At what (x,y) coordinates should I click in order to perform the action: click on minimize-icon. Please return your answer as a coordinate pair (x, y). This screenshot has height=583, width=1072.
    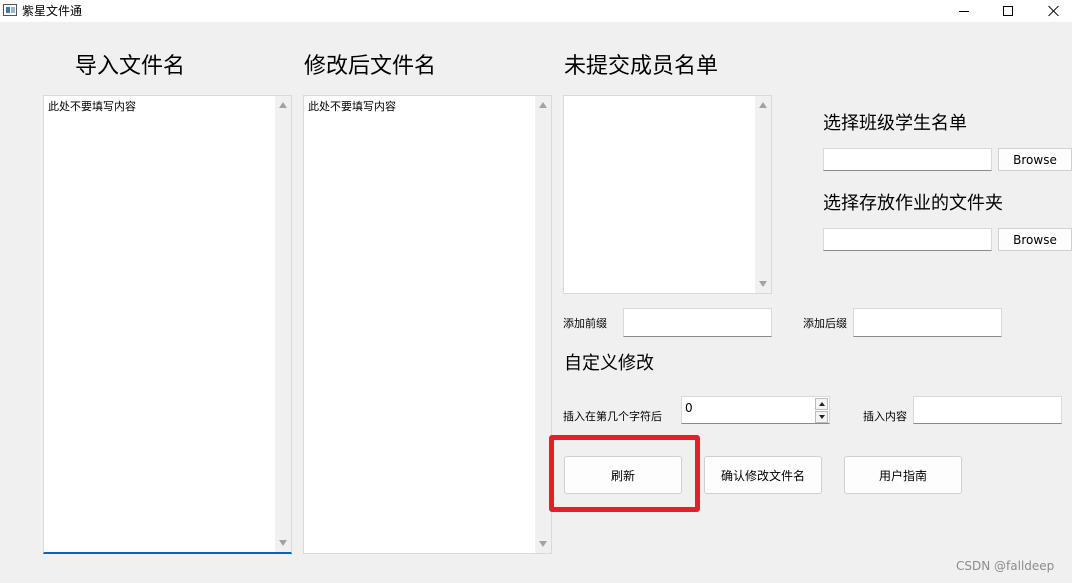
    Looking at the image, I should click on (964, 11).